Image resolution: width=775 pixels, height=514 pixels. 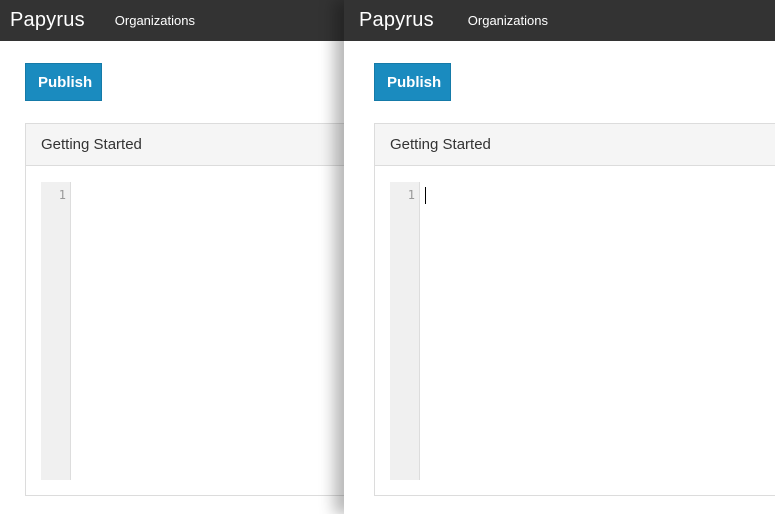 I want to click on text-cursor, so click(x=425, y=195).